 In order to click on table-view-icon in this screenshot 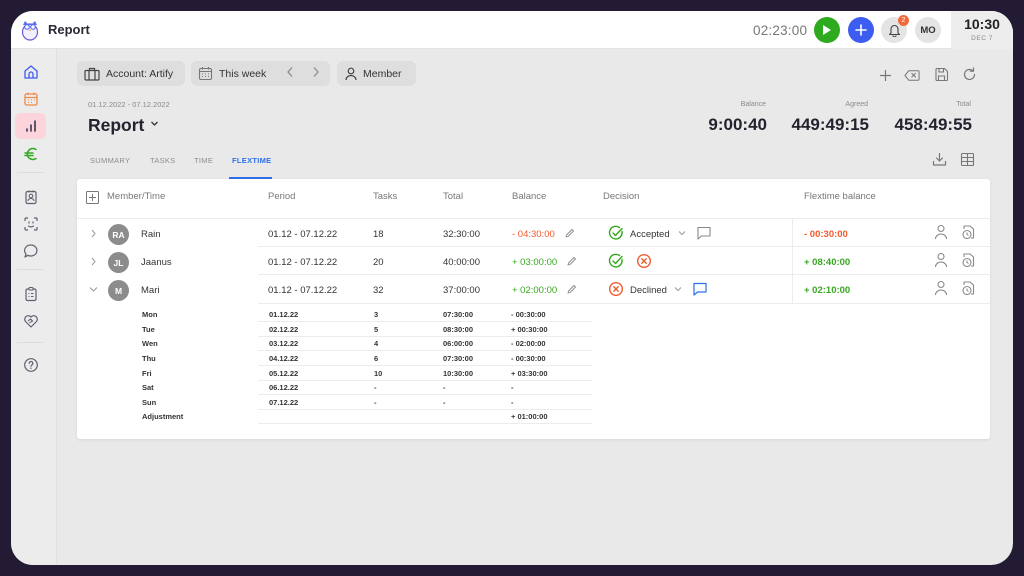, I will do `click(967, 159)`.